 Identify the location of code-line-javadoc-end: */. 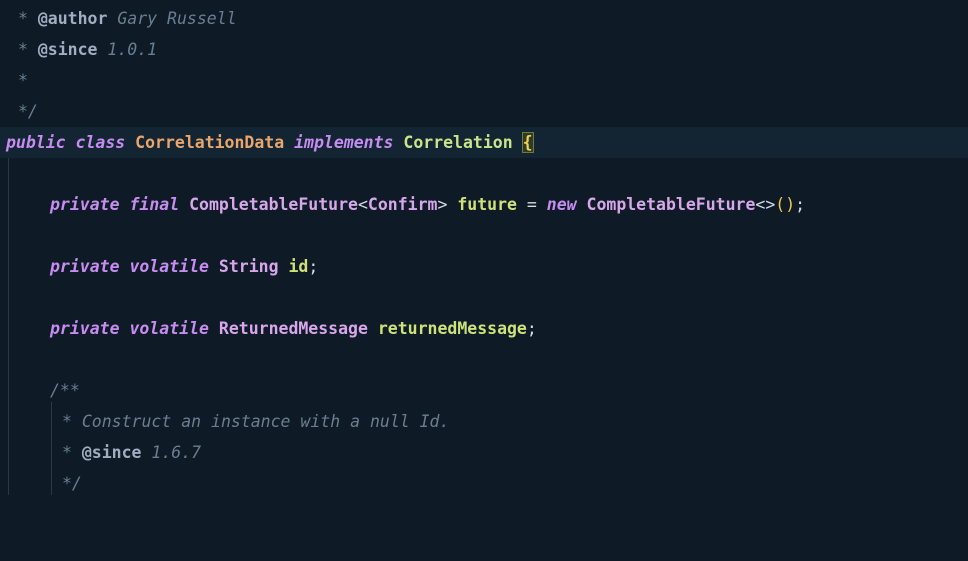
(484, 483).